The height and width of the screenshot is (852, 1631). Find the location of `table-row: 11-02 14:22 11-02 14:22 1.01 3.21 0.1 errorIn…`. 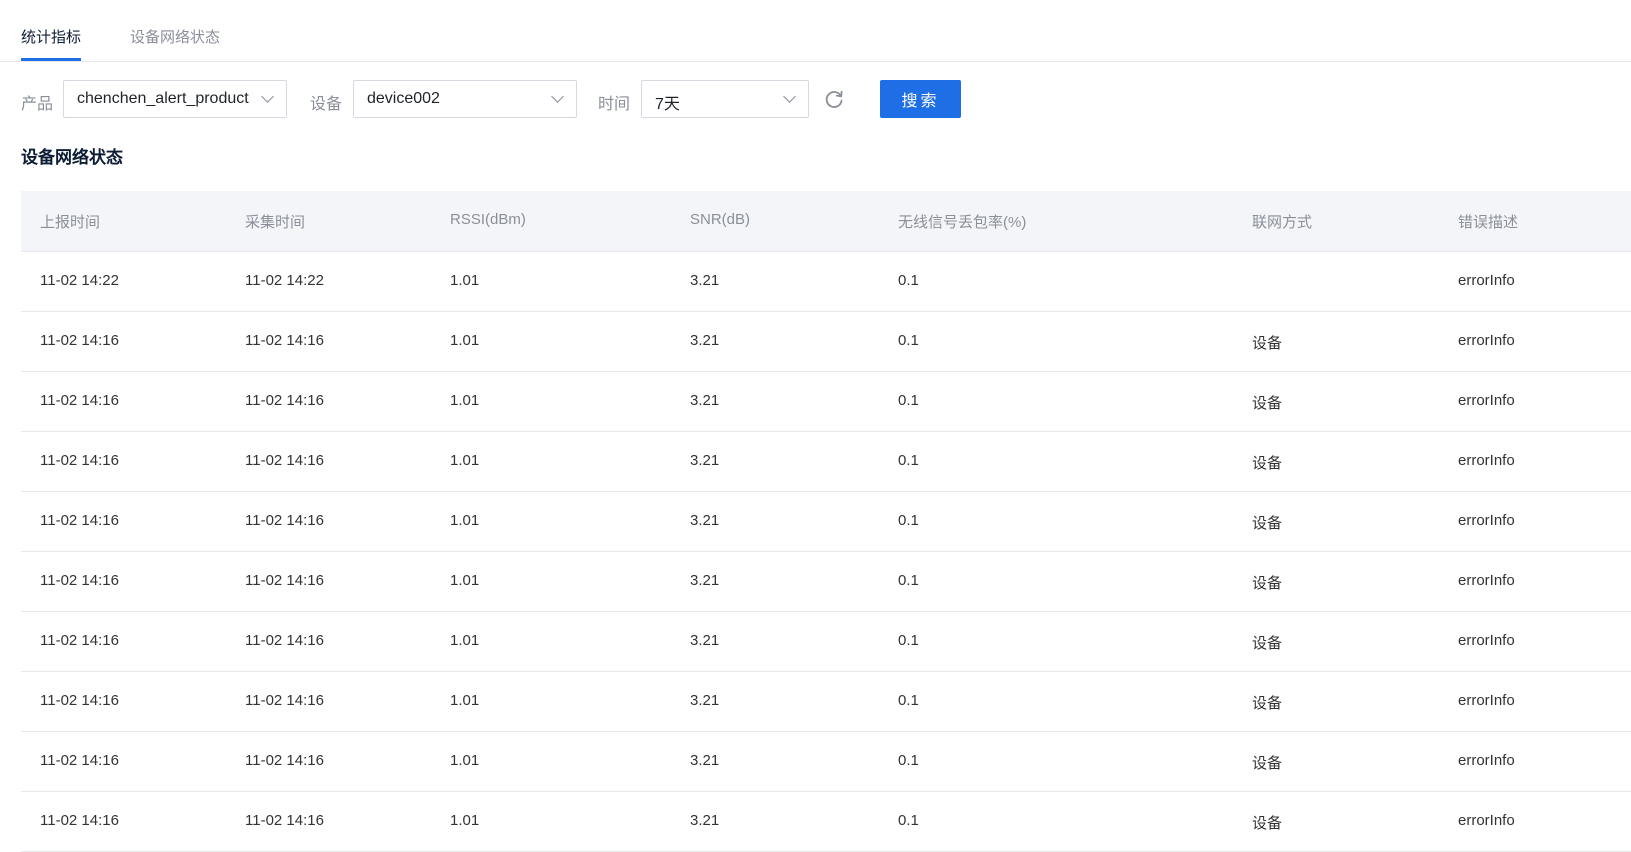

table-row: 11-02 14:22 11-02 14:22 1.01 3.21 0.1 errorIn… is located at coordinates (826, 282).